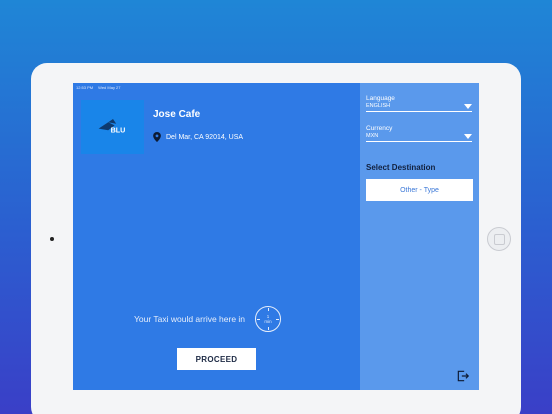  What do you see at coordinates (401, 167) in the screenshot?
I see `destination-title: Select Destination` at bounding box center [401, 167].